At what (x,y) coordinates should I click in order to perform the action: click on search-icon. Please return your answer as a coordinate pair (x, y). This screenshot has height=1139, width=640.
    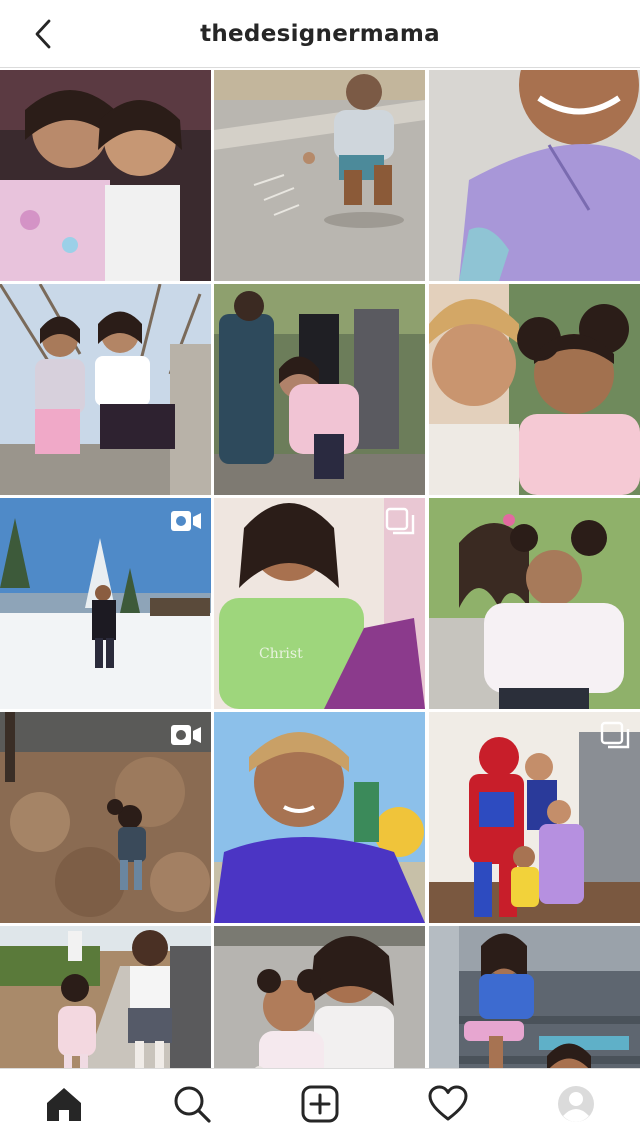
    Looking at the image, I should click on (192, 1104).